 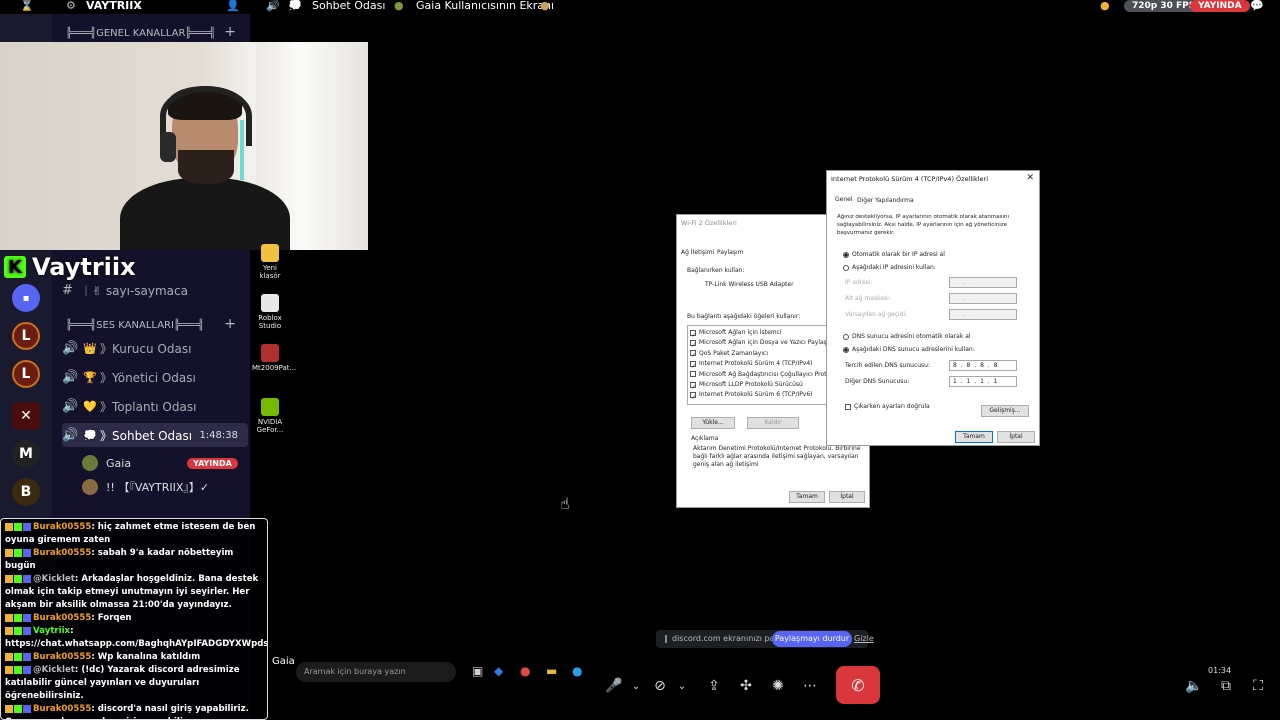 What do you see at coordinates (155, 435) in the screenshot?
I see `voice-channel-sohbet: 🔊 💭 》Sohbet Odası 1:48:38` at bounding box center [155, 435].